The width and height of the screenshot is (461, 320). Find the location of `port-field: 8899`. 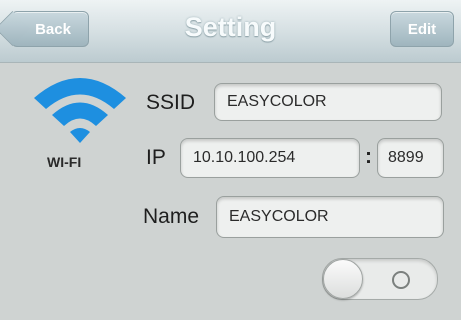

port-field: 8899 is located at coordinates (410, 158).